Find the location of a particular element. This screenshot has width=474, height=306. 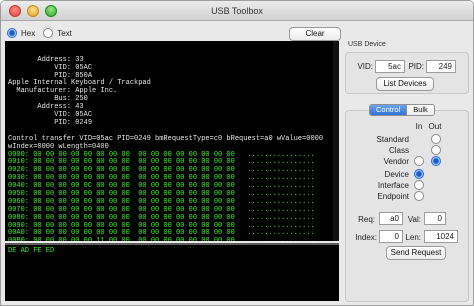

type-class-label: Class is located at coordinates (398, 150).